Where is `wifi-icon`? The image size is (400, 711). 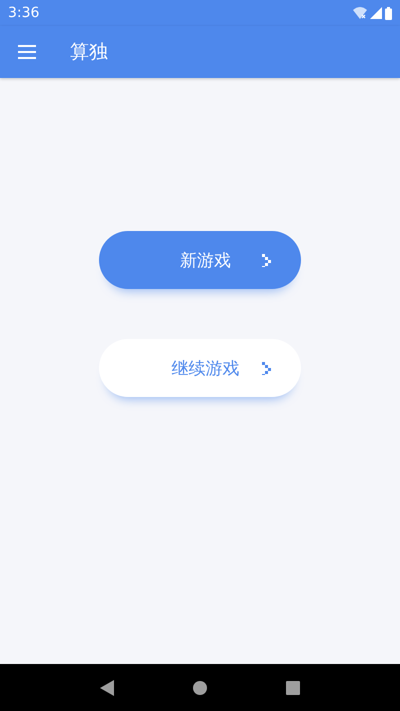 wifi-icon is located at coordinates (360, 13).